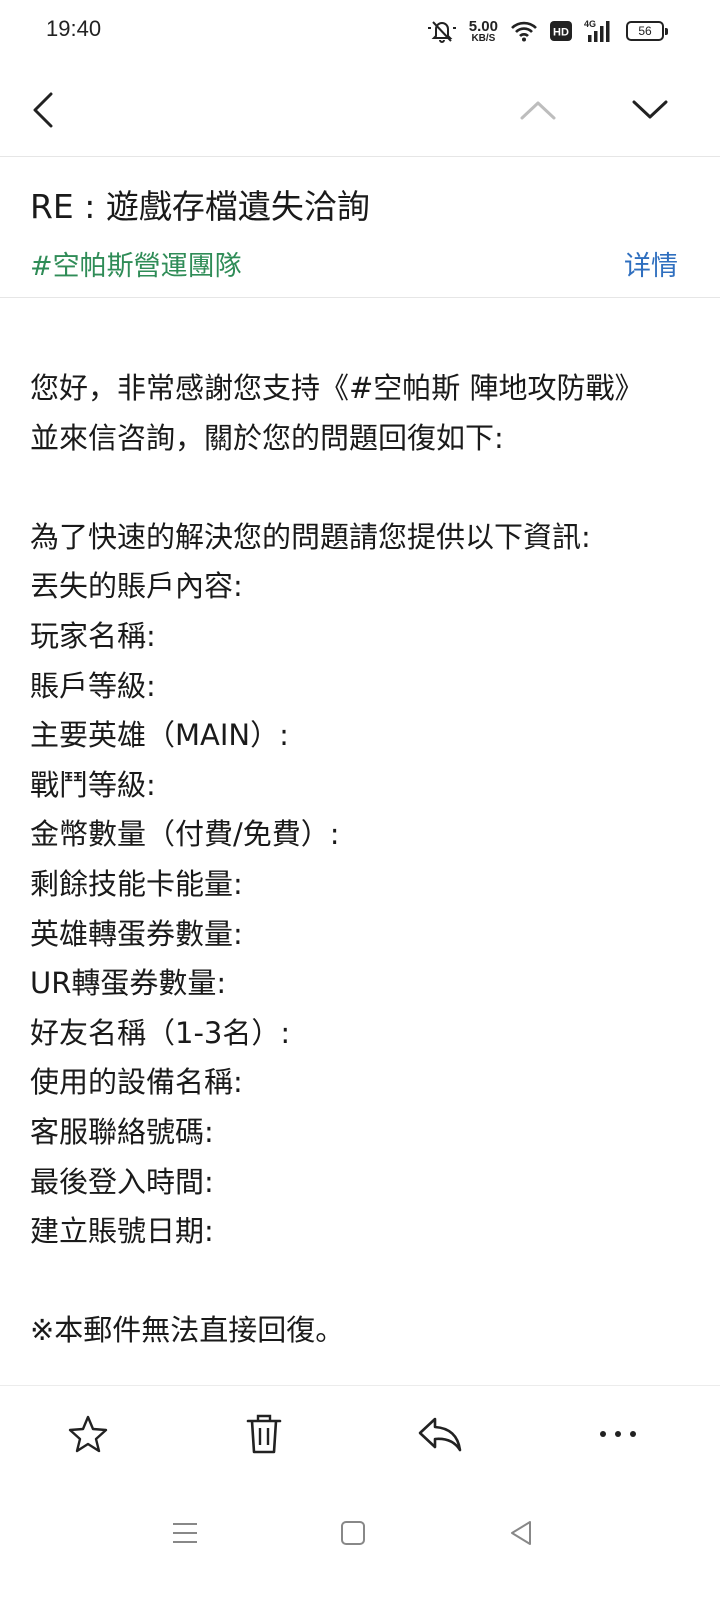 This screenshot has height=1600, width=720. I want to click on reply-button, so click(440, 1434).